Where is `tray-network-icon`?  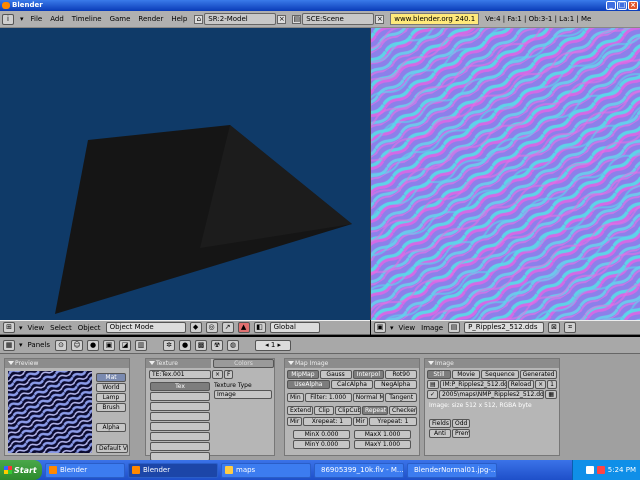
tray-network-icon is located at coordinates (589, 470).